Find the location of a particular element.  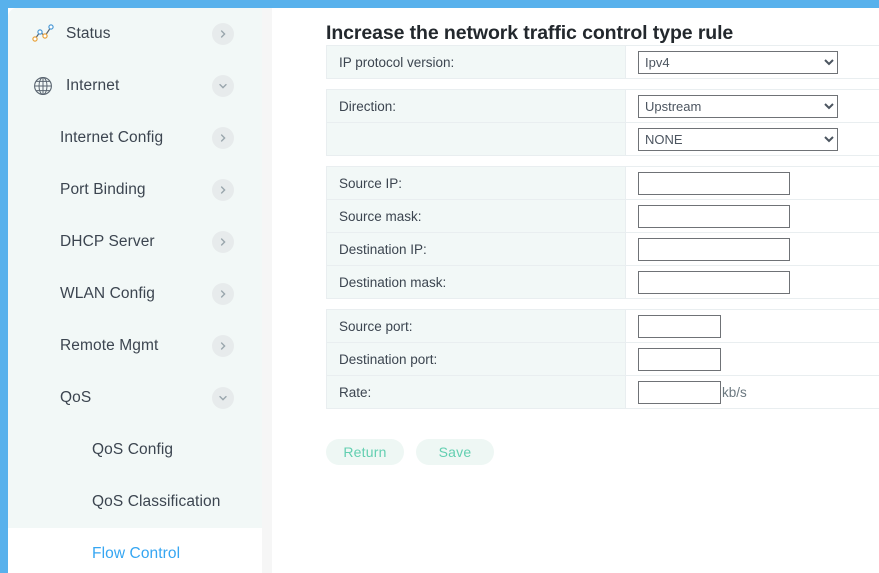

sidebar-item-label: QoS Config is located at coordinates (133, 449).